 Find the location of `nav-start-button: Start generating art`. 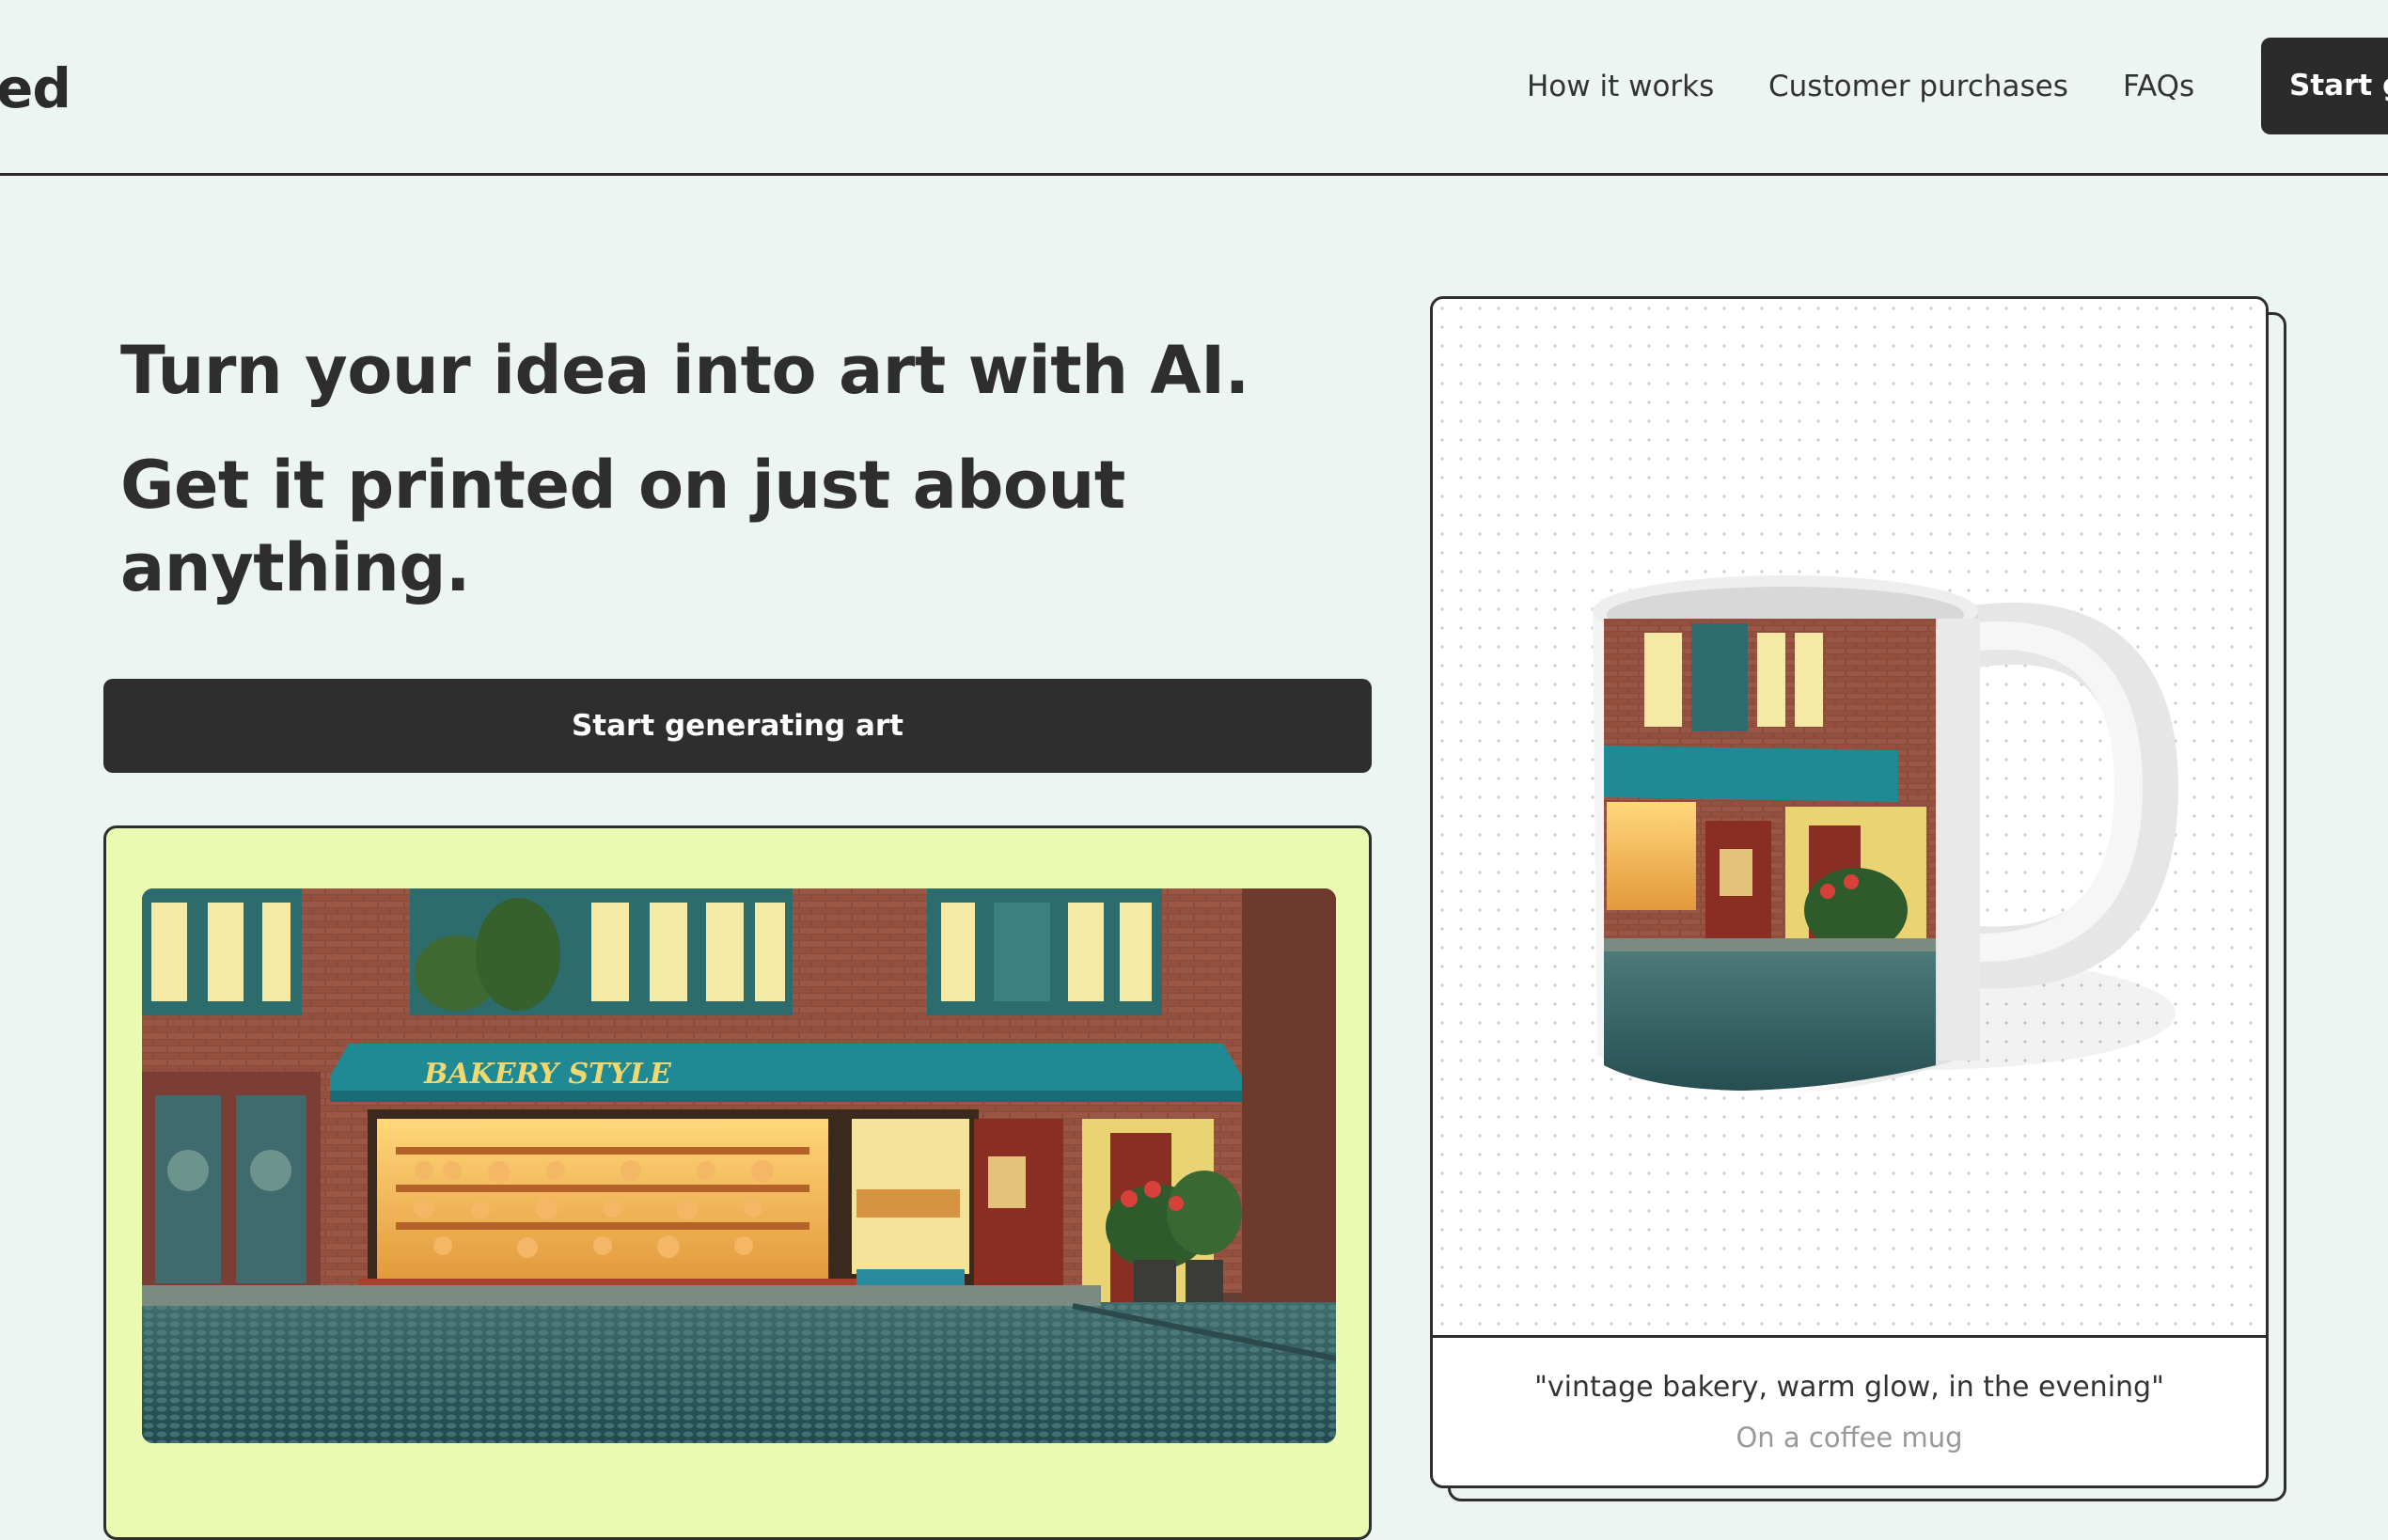

nav-start-button: Start generating art is located at coordinates (2324, 86).